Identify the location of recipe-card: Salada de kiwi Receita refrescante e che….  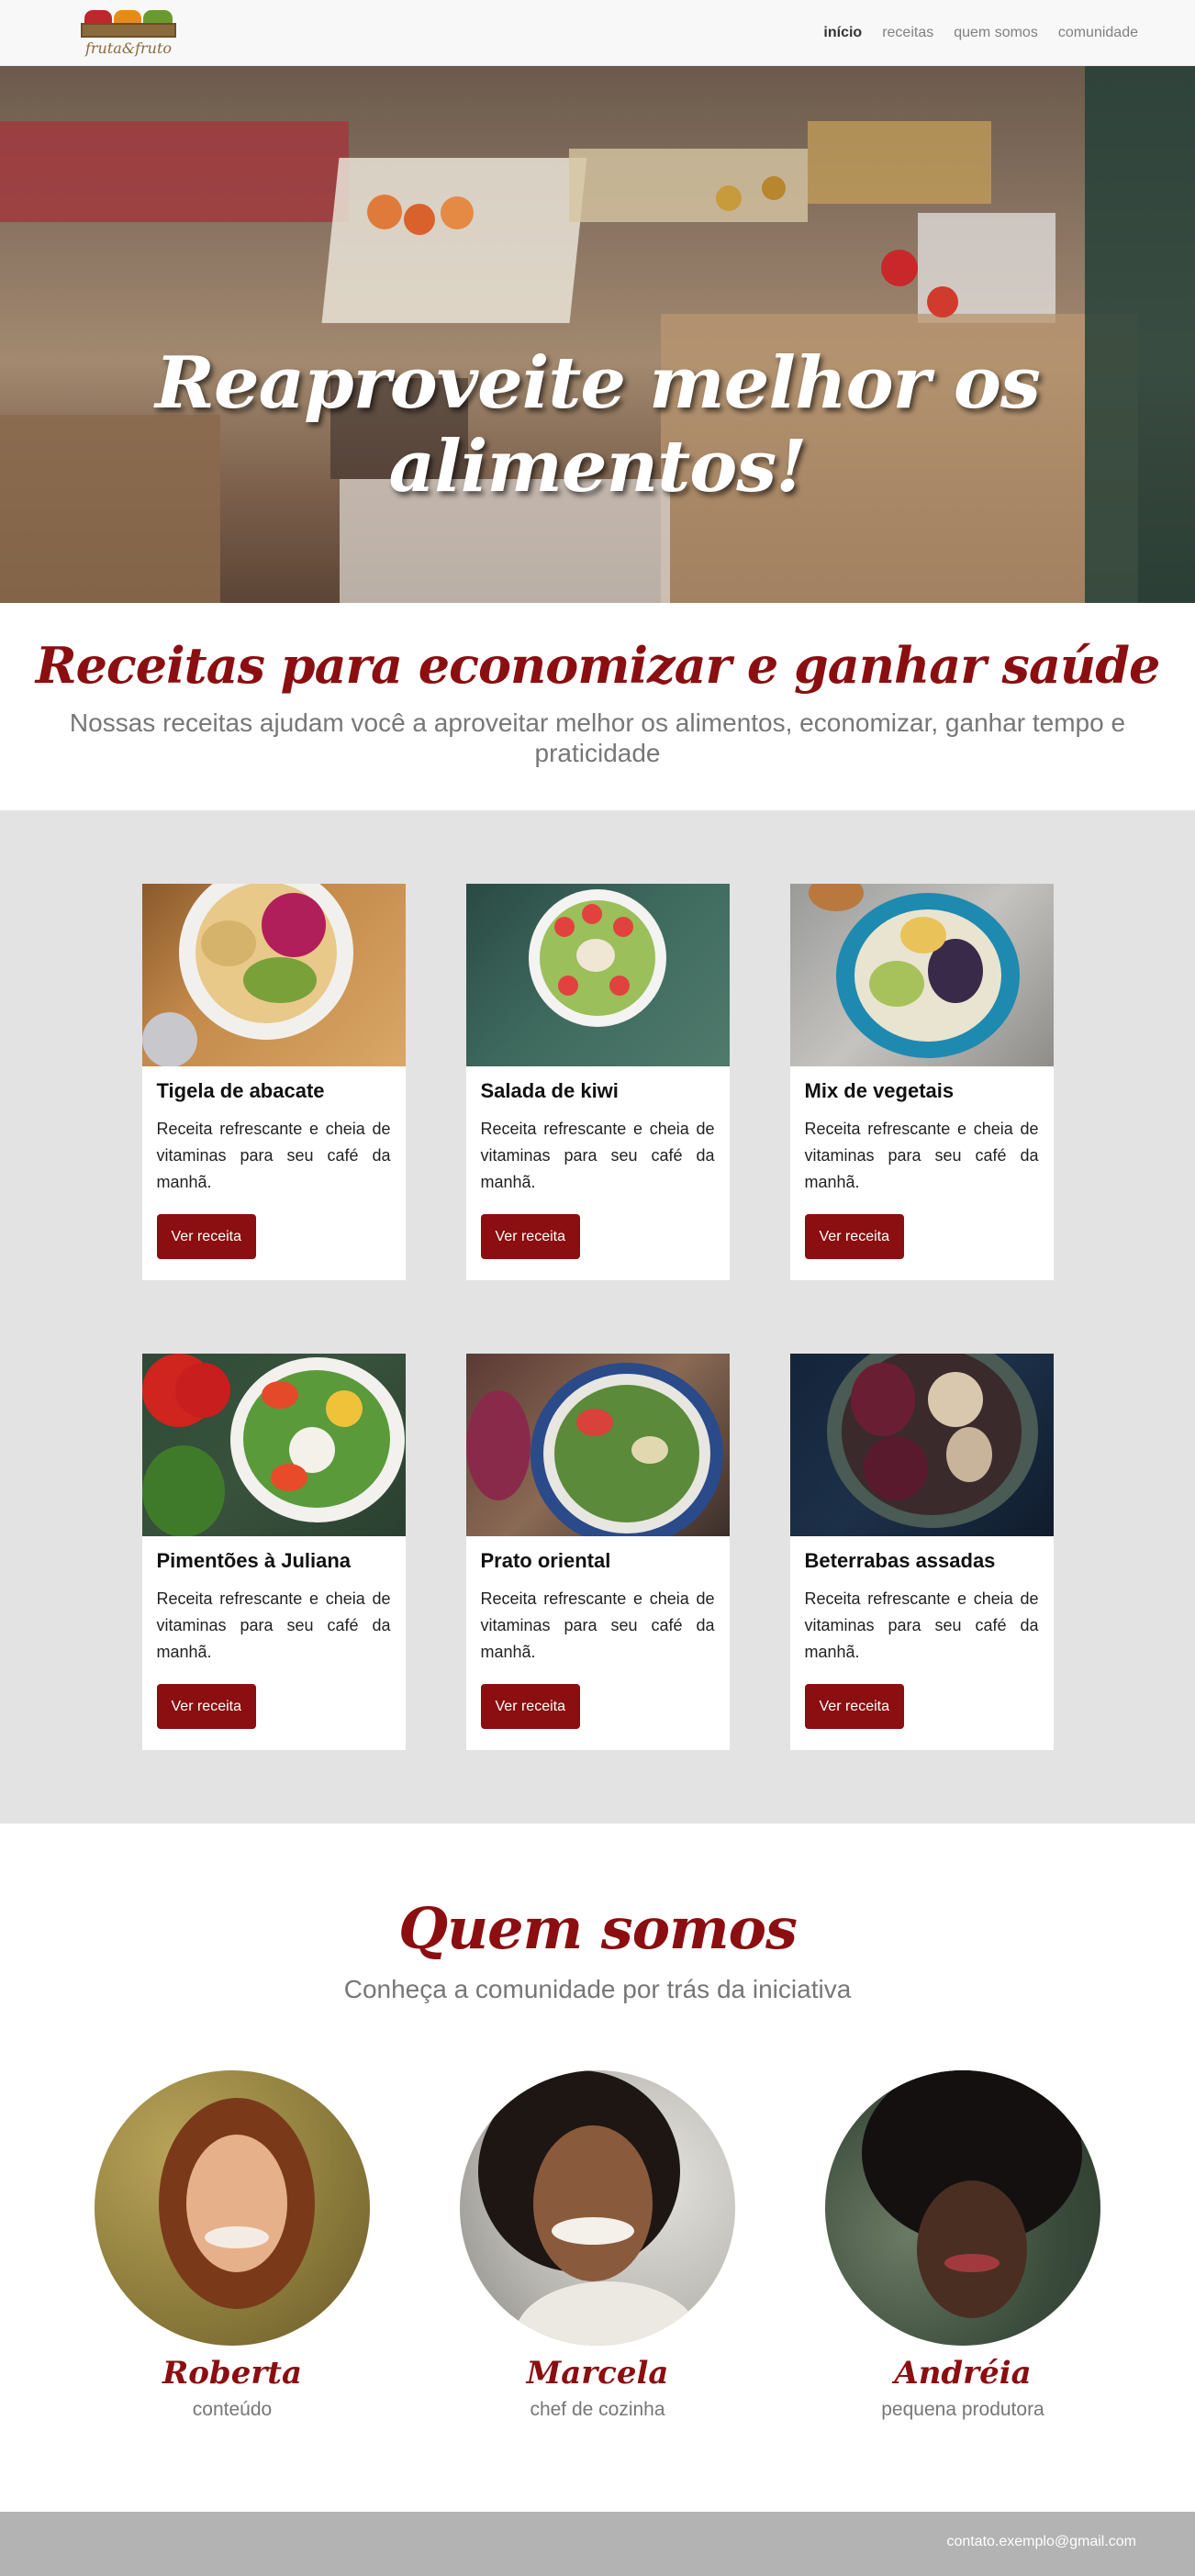
(597, 1082).